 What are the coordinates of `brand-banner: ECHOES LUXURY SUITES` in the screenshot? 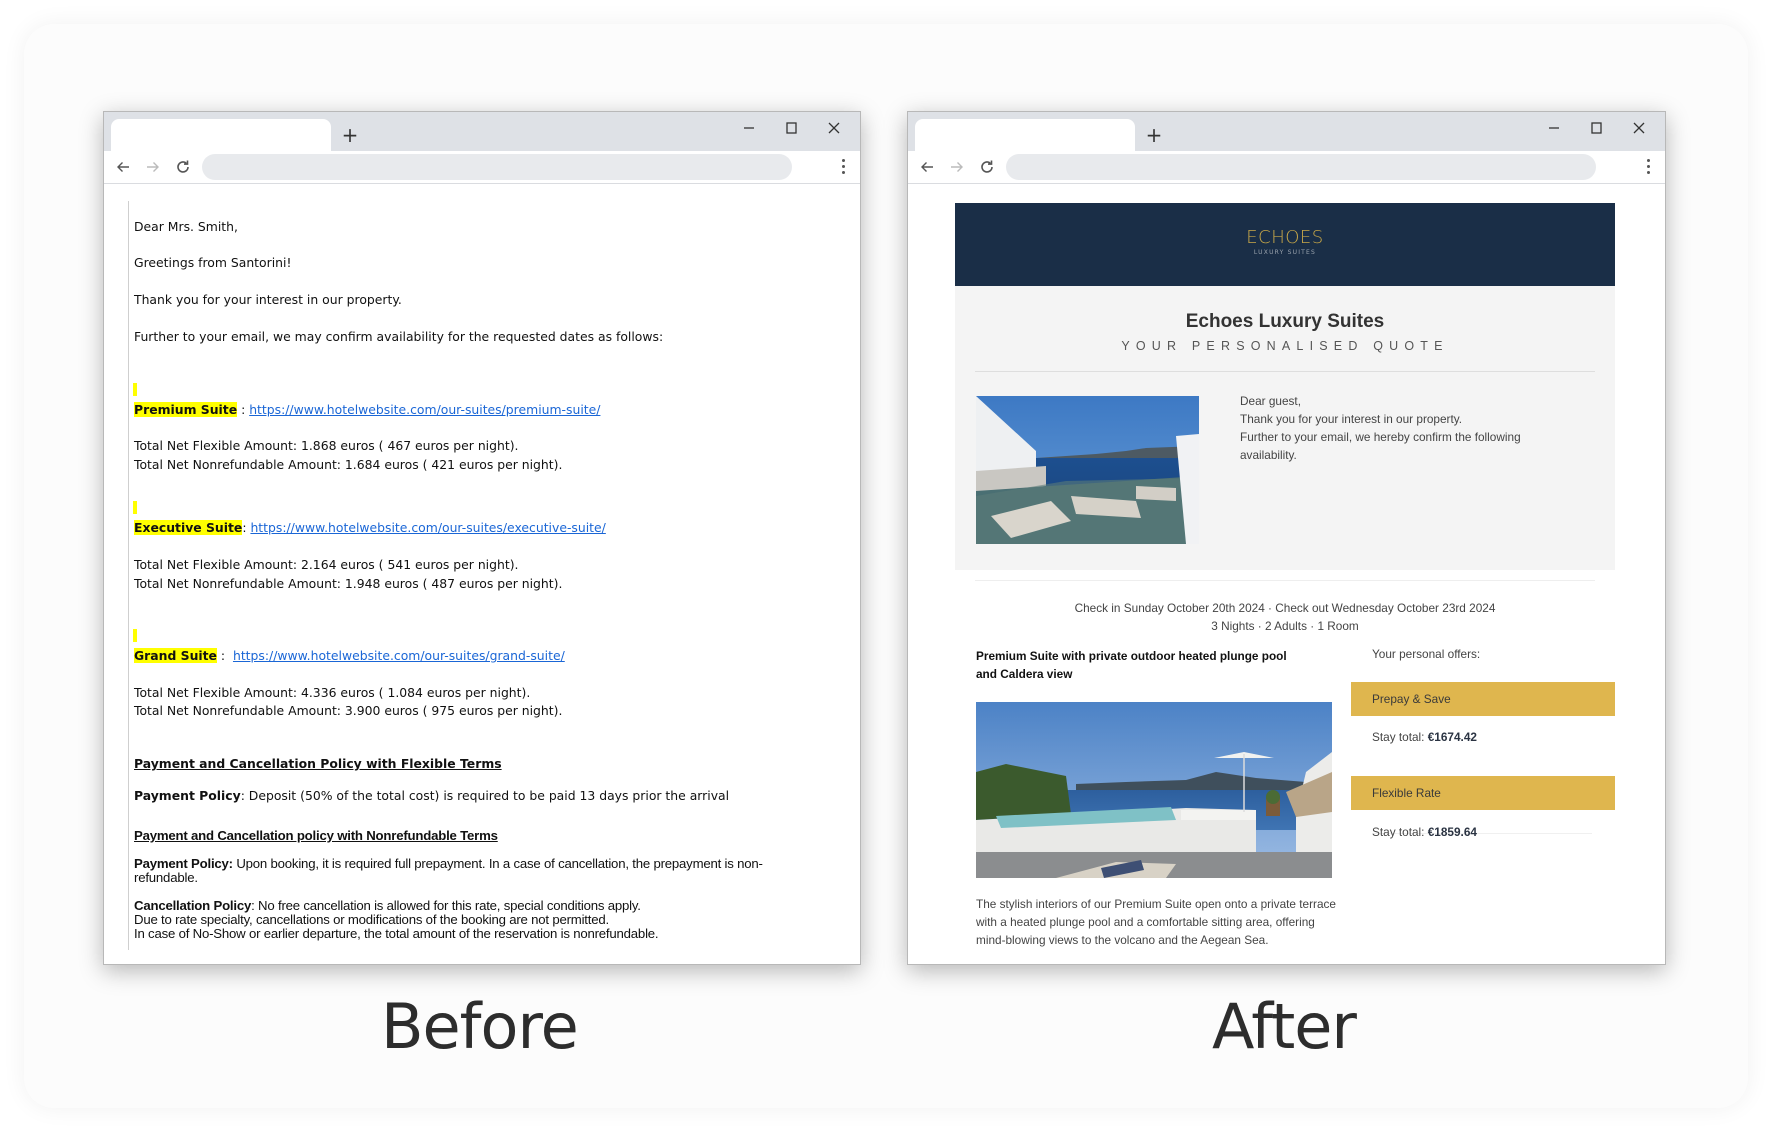 It's located at (1285, 244).